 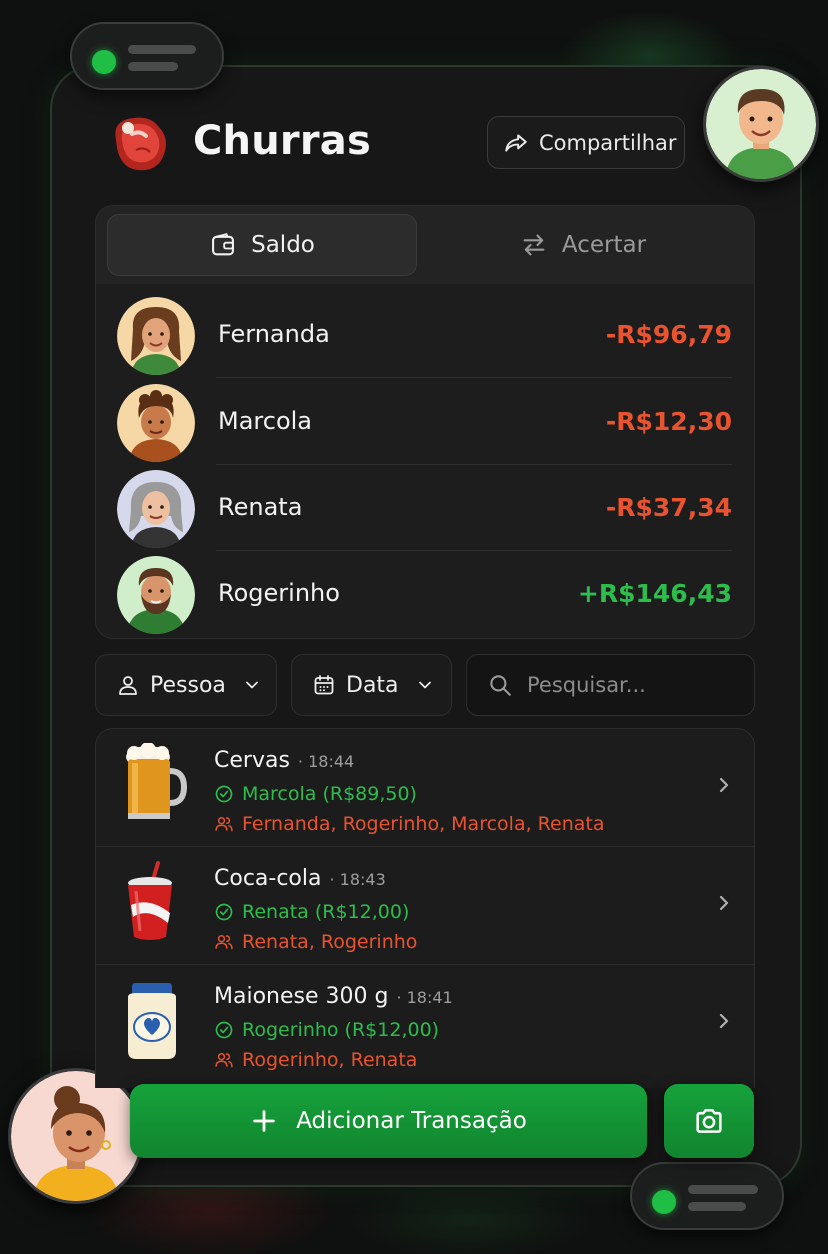 I want to click on share-label: Compartilhar, so click(x=608, y=142).